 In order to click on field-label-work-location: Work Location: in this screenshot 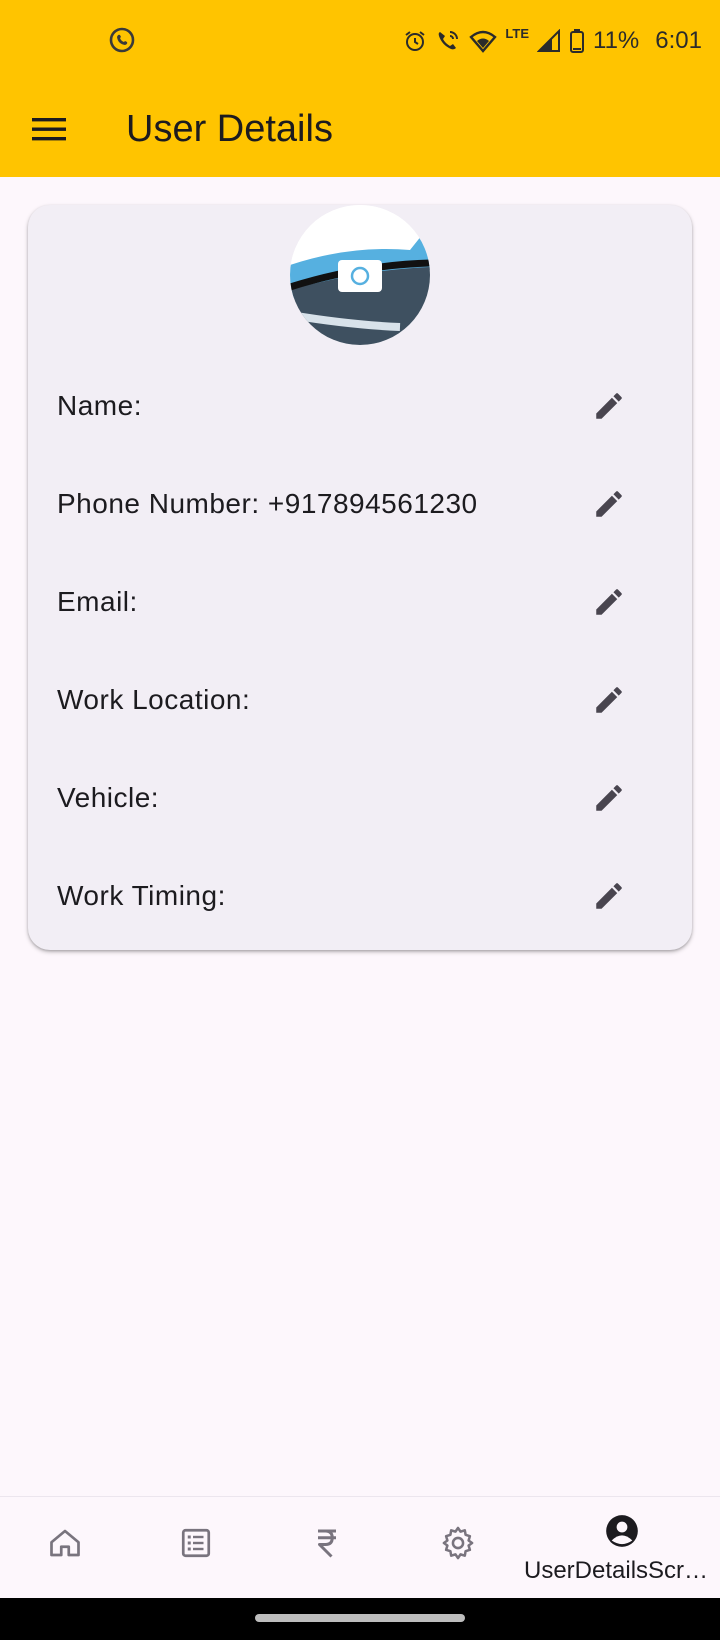, I will do `click(154, 699)`.